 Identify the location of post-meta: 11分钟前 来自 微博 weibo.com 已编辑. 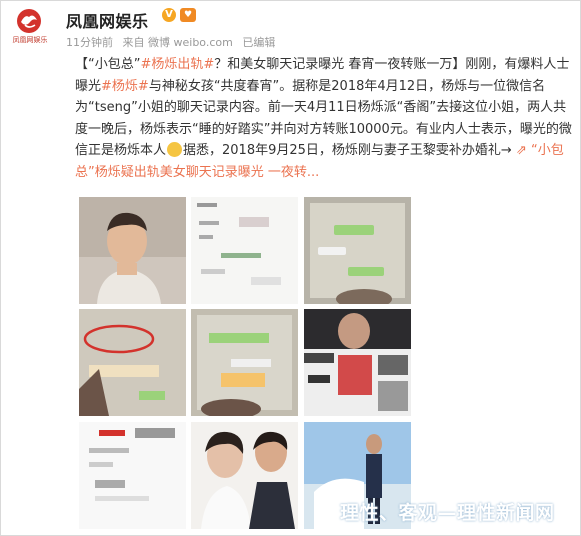
(173, 42).